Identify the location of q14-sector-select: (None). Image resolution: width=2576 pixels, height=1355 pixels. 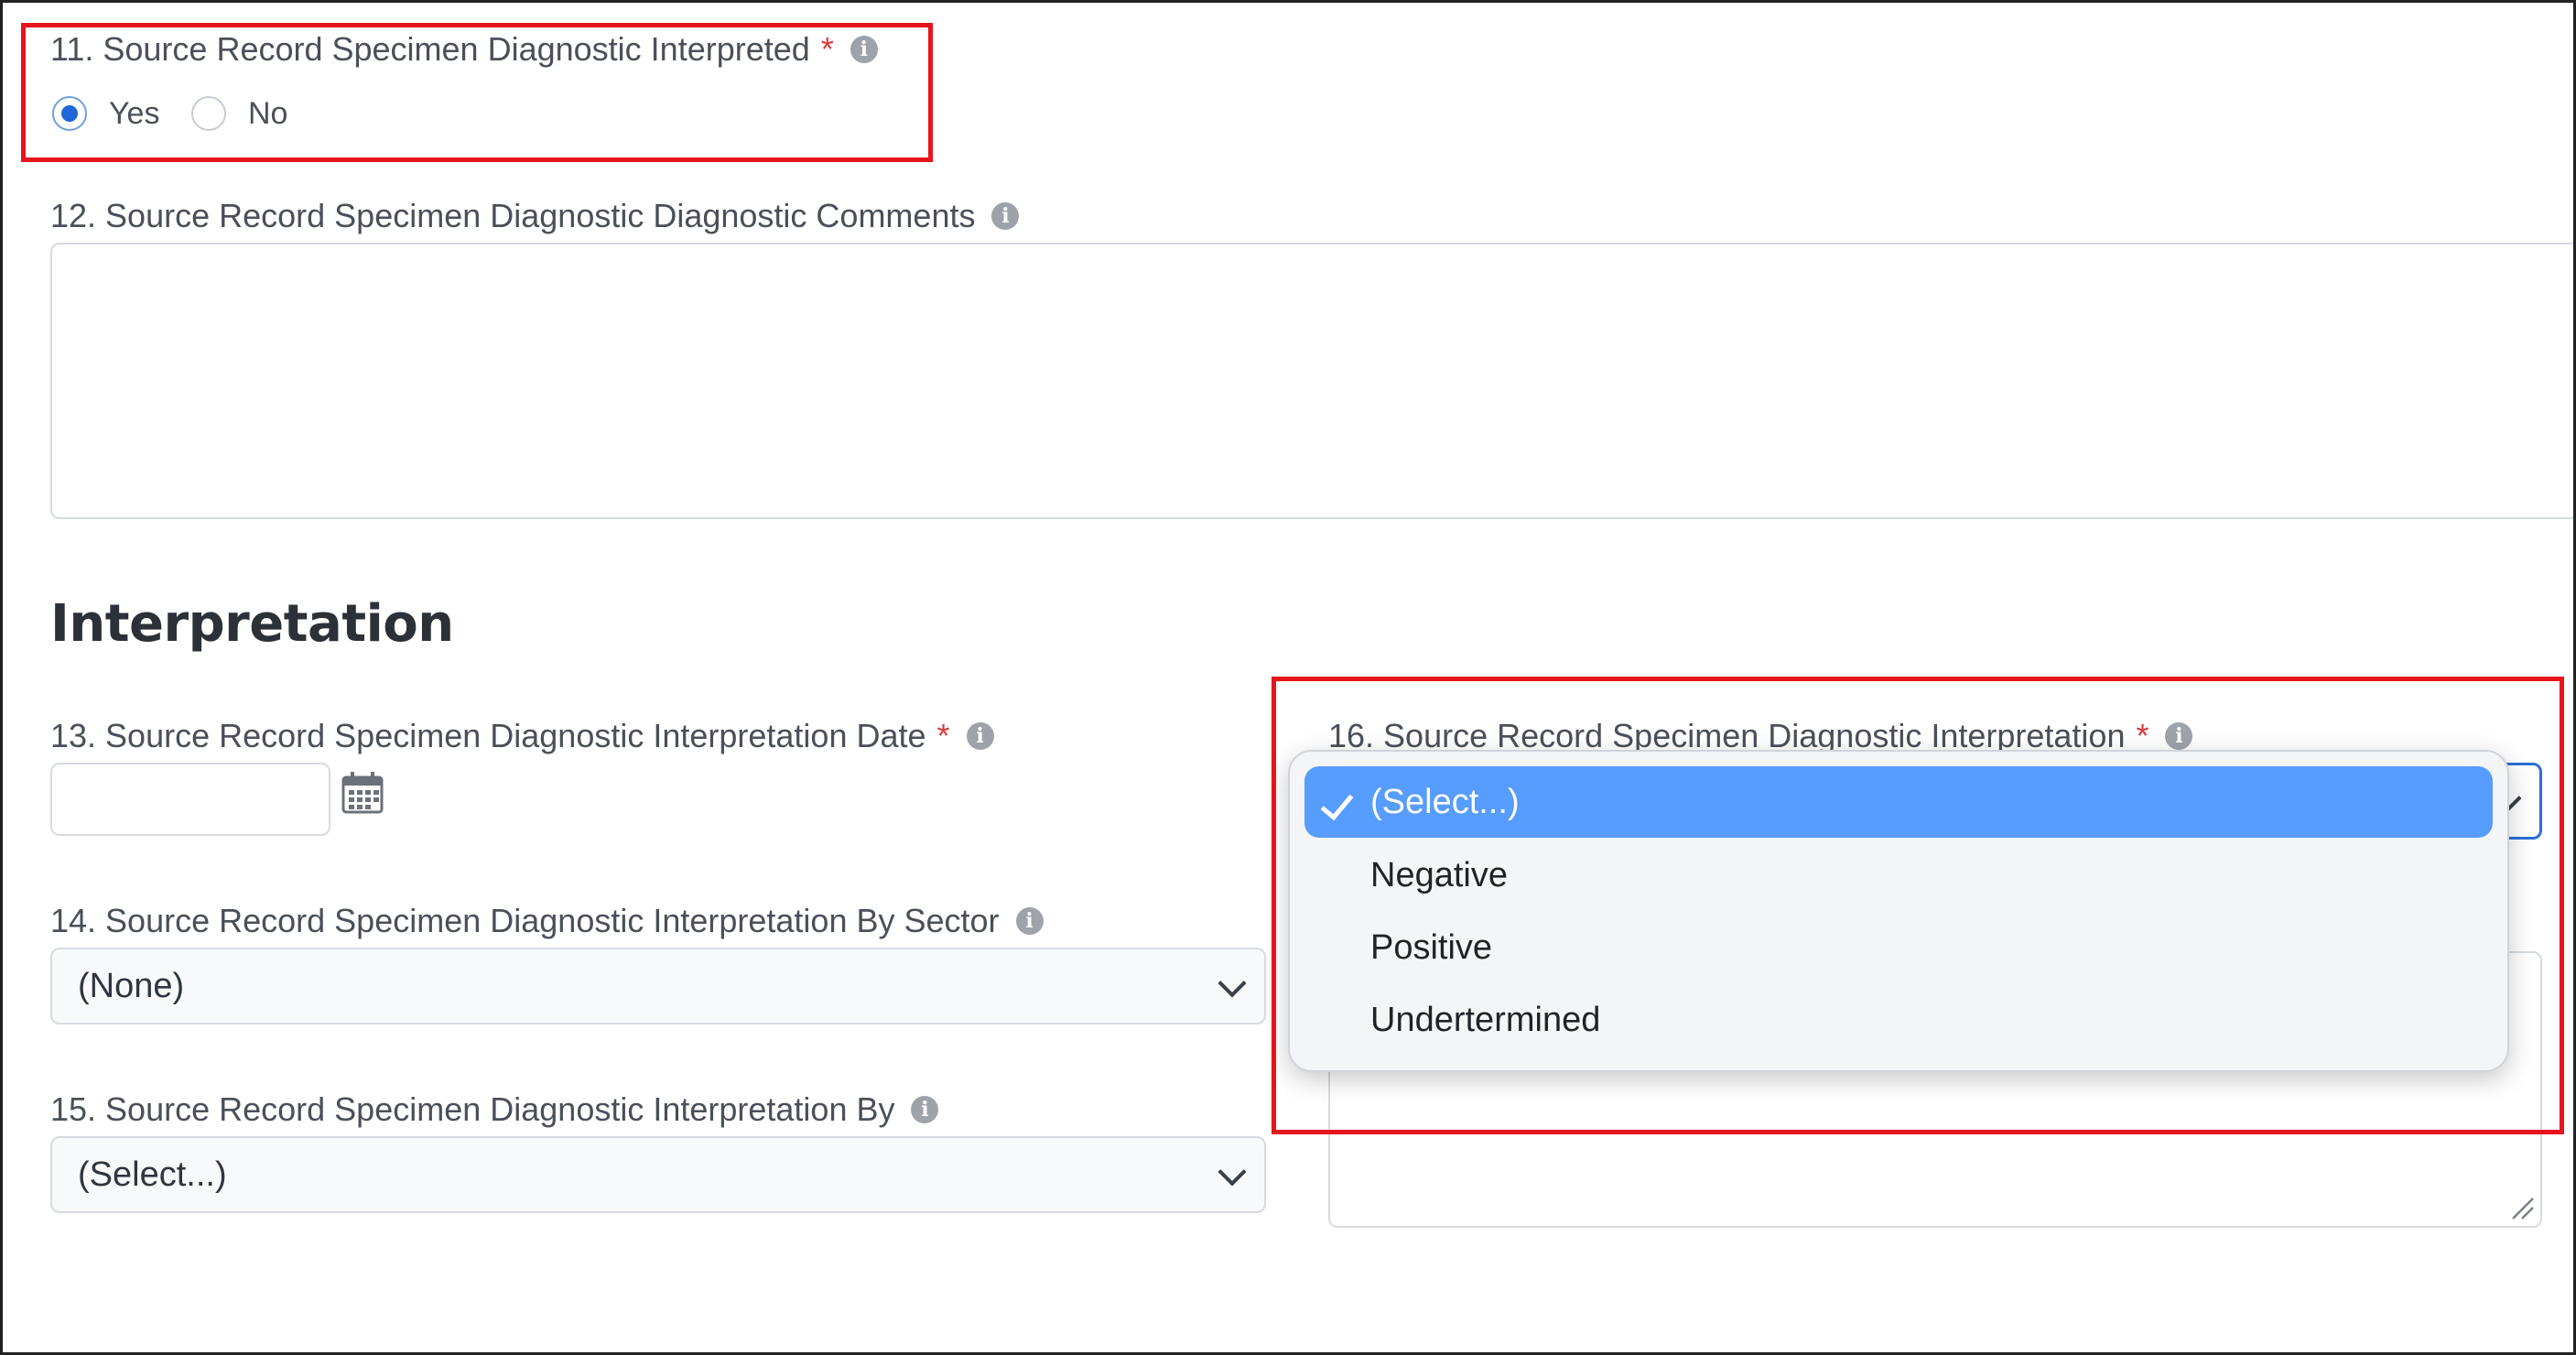
(658, 986).